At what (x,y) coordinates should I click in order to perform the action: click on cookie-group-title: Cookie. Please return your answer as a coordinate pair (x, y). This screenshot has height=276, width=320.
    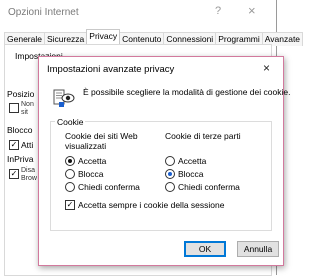
    Looking at the image, I should click on (70, 122).